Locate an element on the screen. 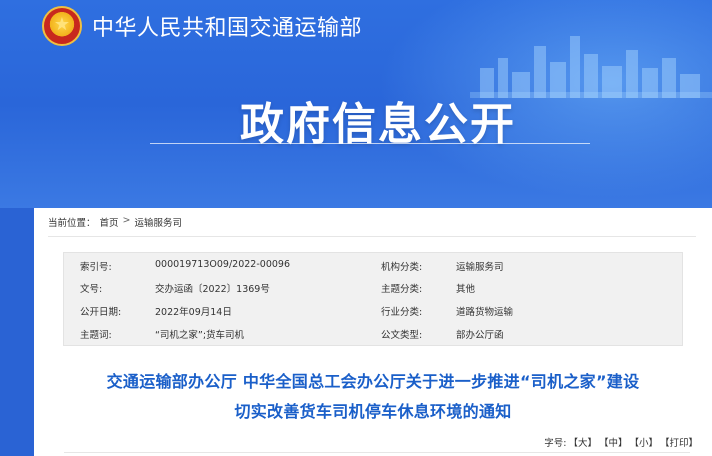 The width and height of the screenshot is (712, 456). meta-row-keywords: 主题词: “司机之家”;货车司机 公文类型: 部办公厅函 is located at coordinates (374, 333).